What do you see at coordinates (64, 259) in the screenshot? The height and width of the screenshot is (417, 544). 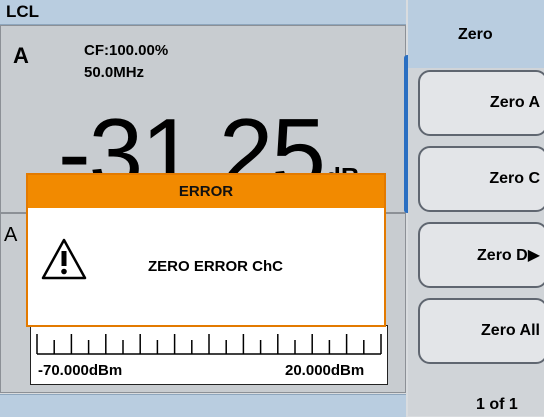 I see `warning-icon` at bounding box center [64, 259].